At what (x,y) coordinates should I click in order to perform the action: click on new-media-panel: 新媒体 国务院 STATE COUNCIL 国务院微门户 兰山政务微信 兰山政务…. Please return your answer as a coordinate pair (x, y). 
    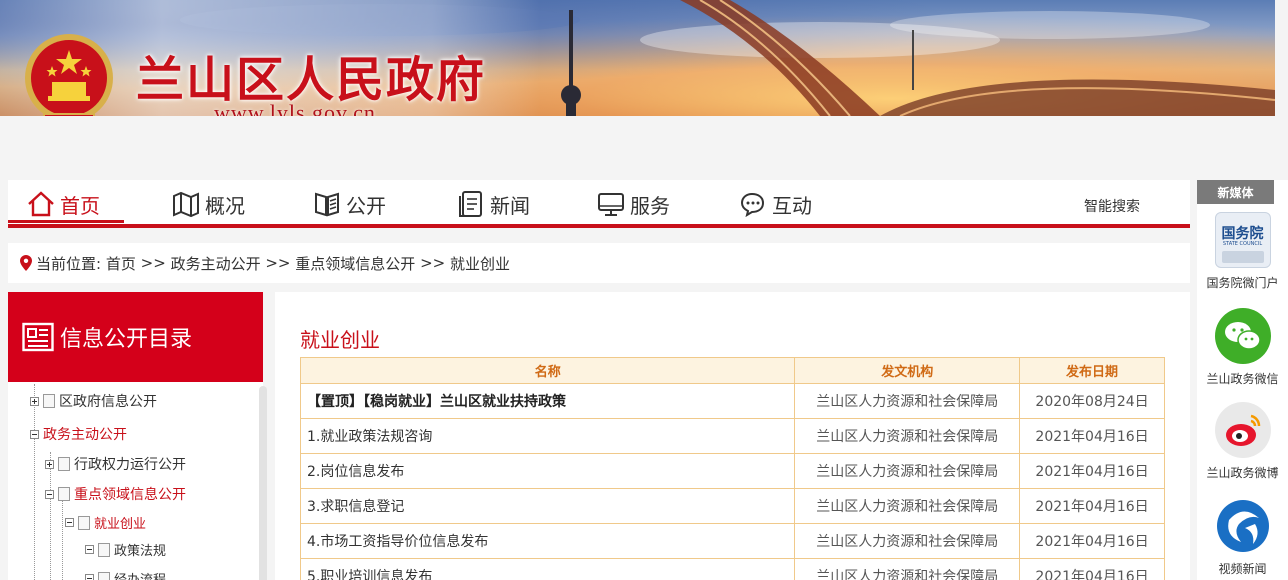
    Looking at the image, I should click on (1242, 380).